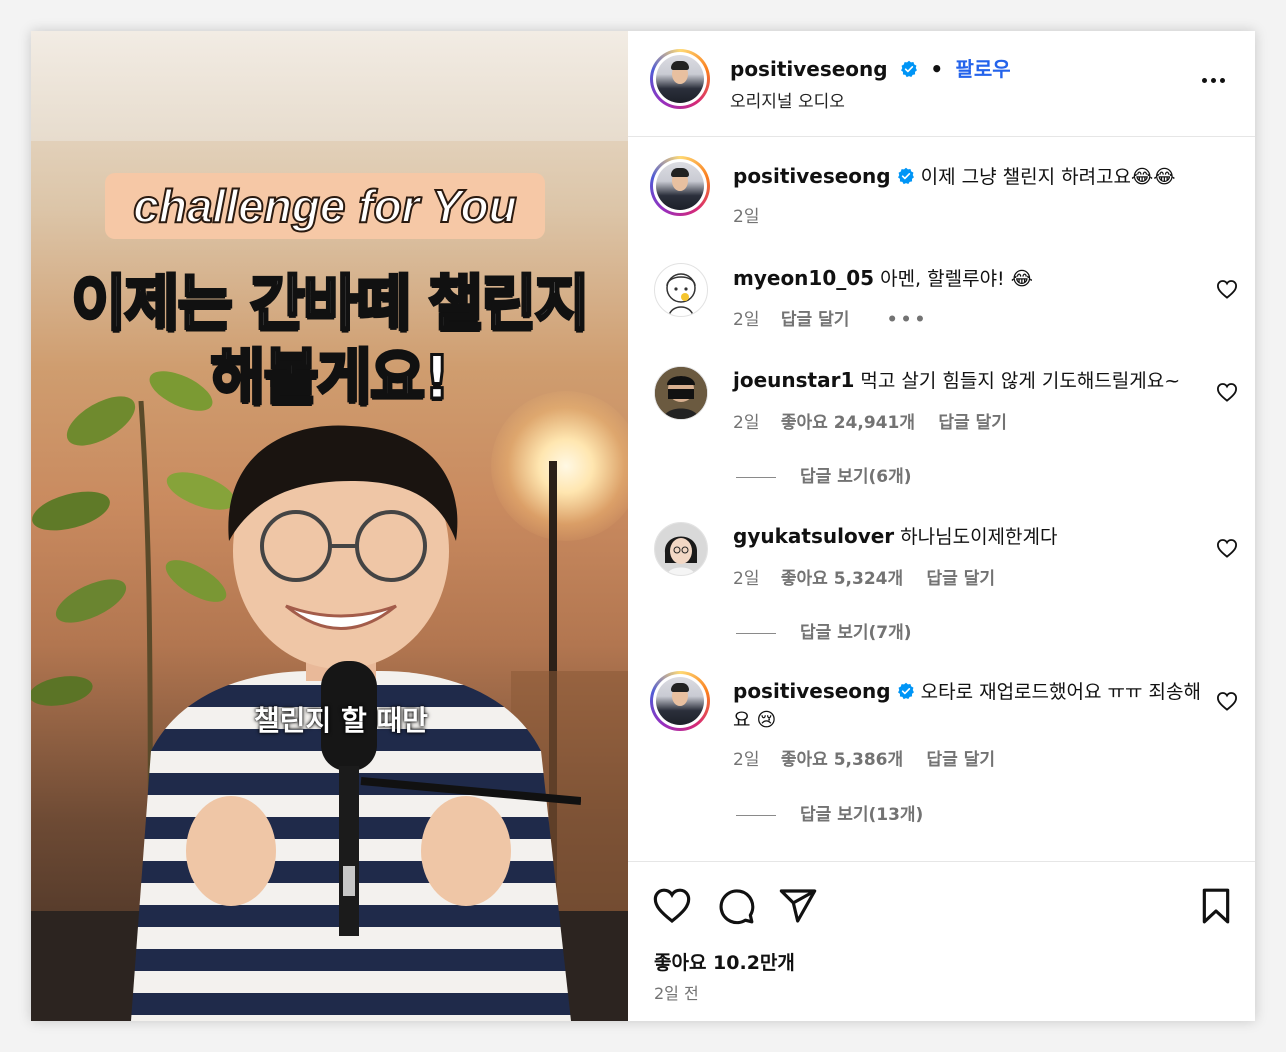  What do you see at coordinates (724, 961) in the screenshot?
I see `post-likes-count: 좋아요 10.2만개` at bounding box center [724, 961].